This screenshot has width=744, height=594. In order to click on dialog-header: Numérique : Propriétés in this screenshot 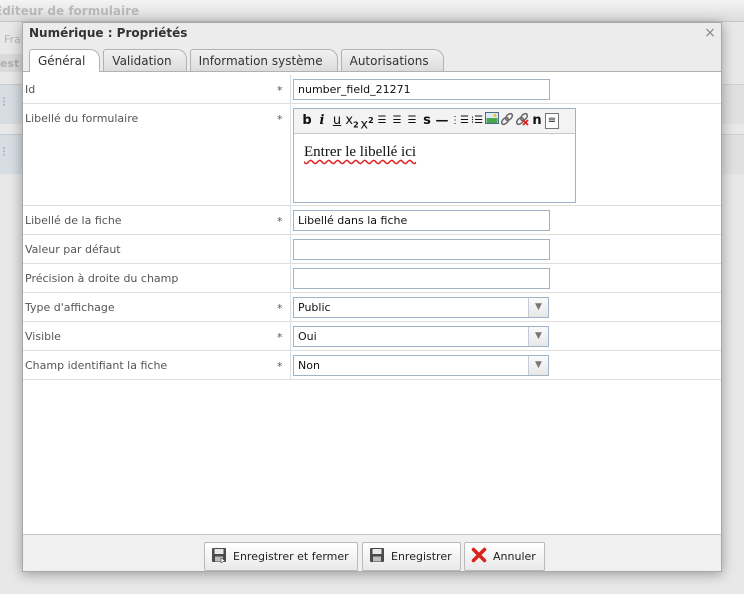, I will do `click(372, 34)`.